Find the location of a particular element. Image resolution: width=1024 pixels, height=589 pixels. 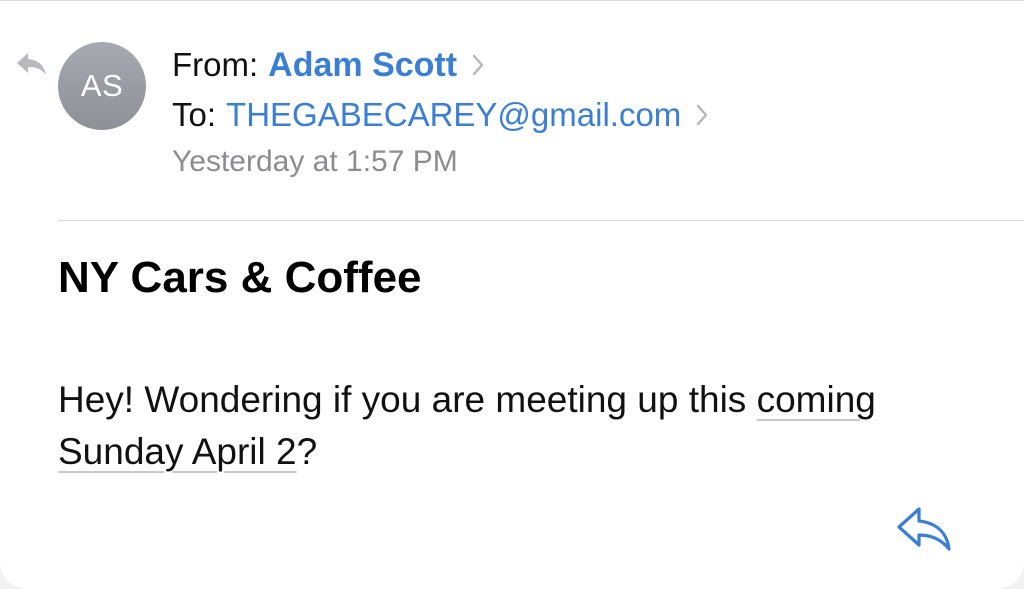

reply-arrow-icon is located at coordinates (31, 64).